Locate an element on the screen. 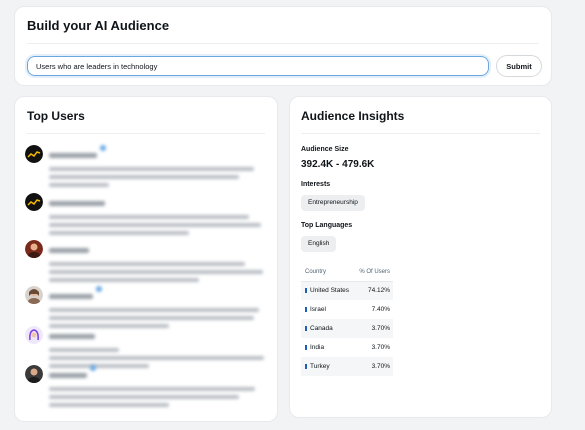 This screenshot has width=585, height=430. table-row: Canada 3.70% is located at coordinates (347, 328).